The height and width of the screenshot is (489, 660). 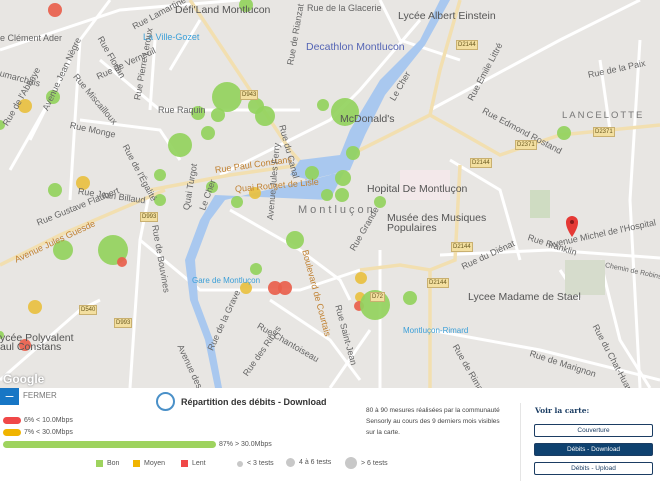 What do you see at coordinates (155, 463) in the screenshot?
I see `legend-medium-label: Moyen` at bounding box center [155, 463].